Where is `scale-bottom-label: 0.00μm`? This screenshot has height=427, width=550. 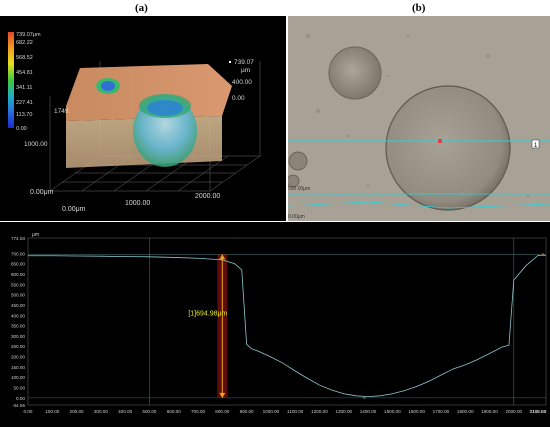
scale-bottom-label: 0.00μm is located at coordinates (296, 217).